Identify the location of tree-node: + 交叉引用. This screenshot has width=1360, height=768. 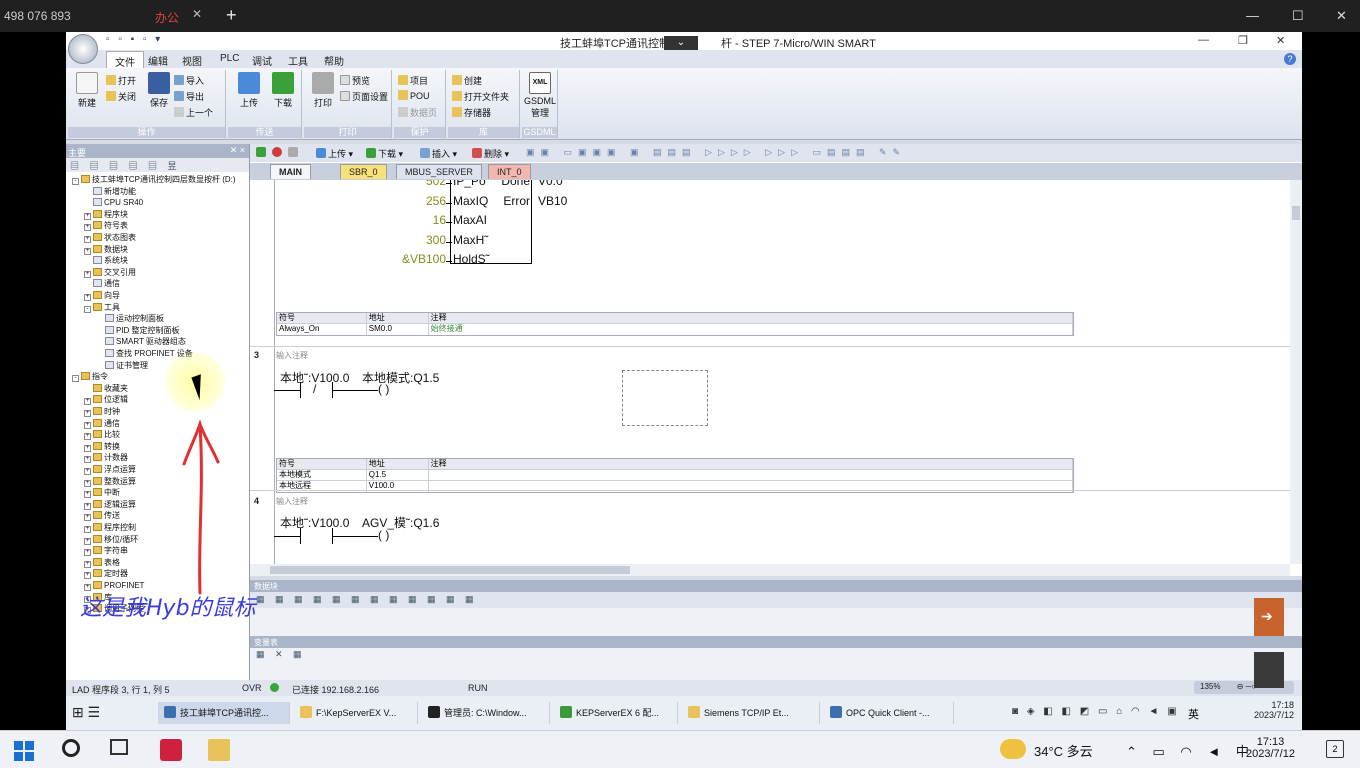
(110, 272).